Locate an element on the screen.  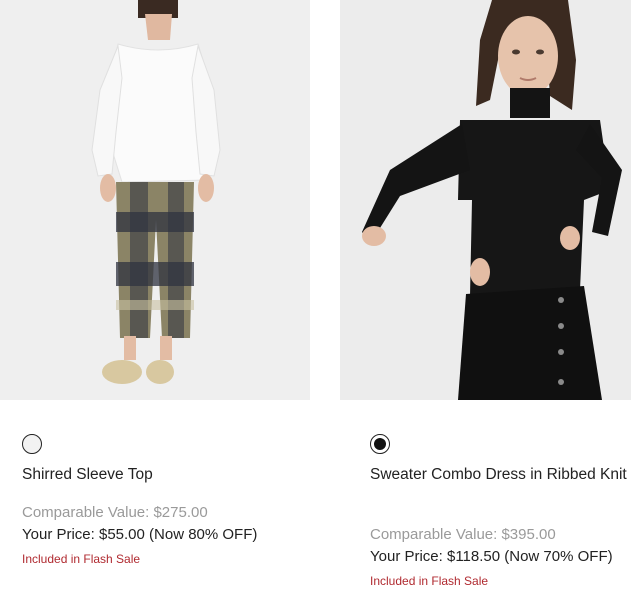
comparable-value: Comparable Value: $395.00 is located at coordinates (463, 534).